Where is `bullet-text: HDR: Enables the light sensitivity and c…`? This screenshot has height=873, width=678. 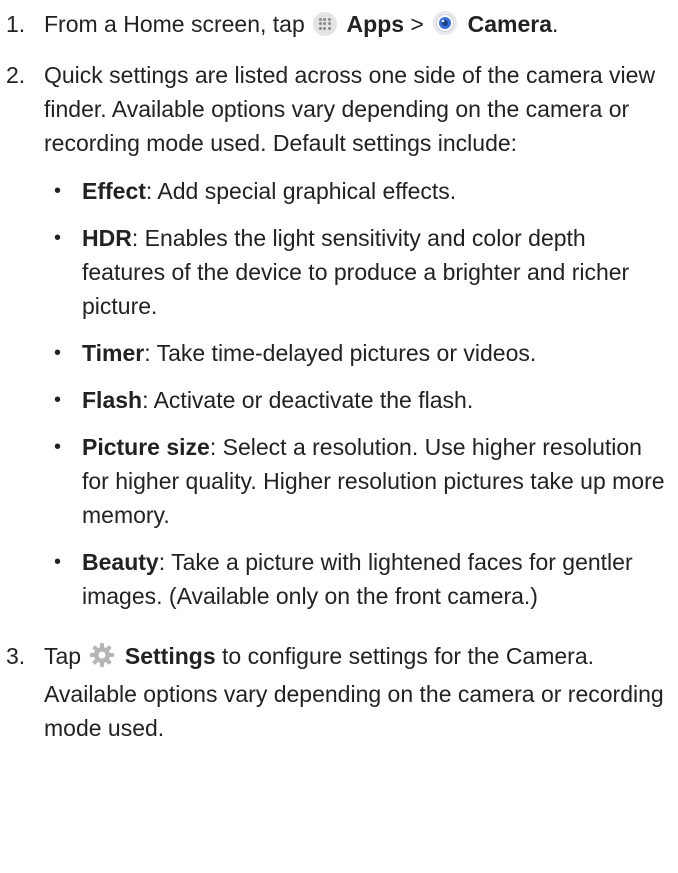 bullet-text: HDR: Enables the light sensitivity and c… is located at coordinates (377, 272).